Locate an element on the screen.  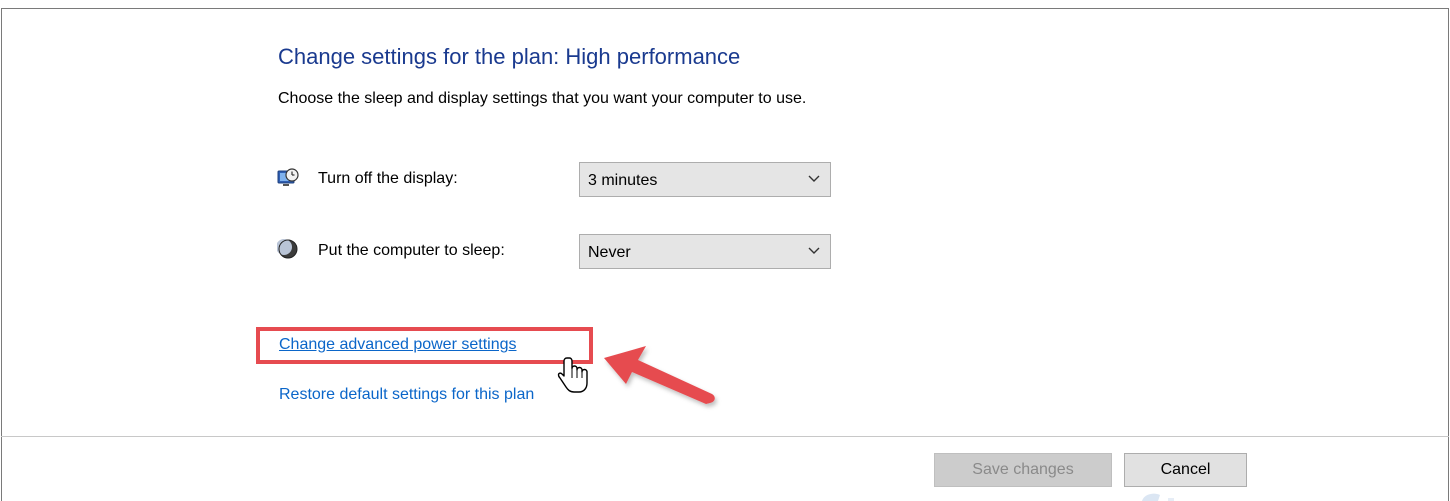
display-timeout-select: 3 minutes is located at coordinates (705, 179).